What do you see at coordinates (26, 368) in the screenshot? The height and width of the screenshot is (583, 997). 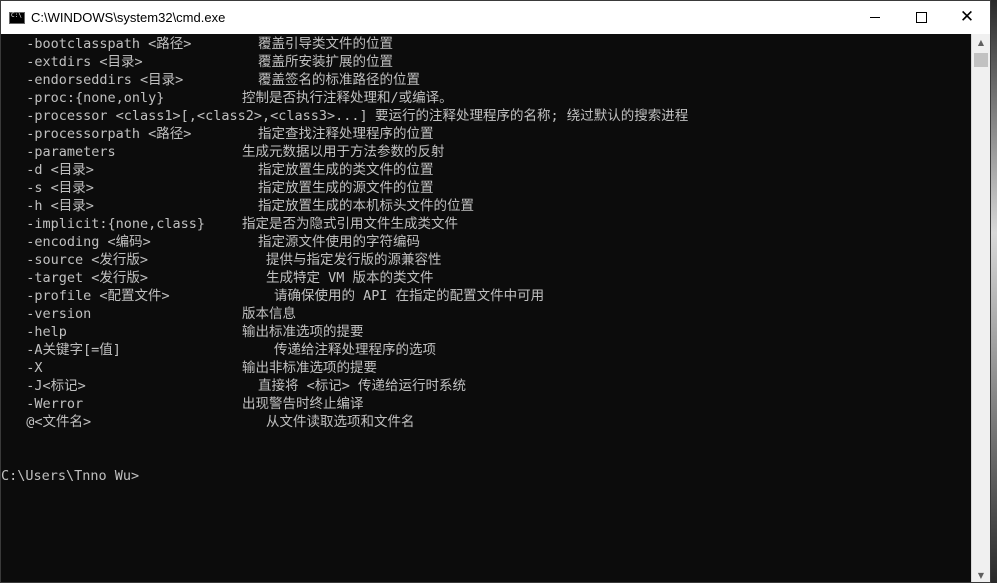 I see `option-name: -X` at bounding box center [26, 368].